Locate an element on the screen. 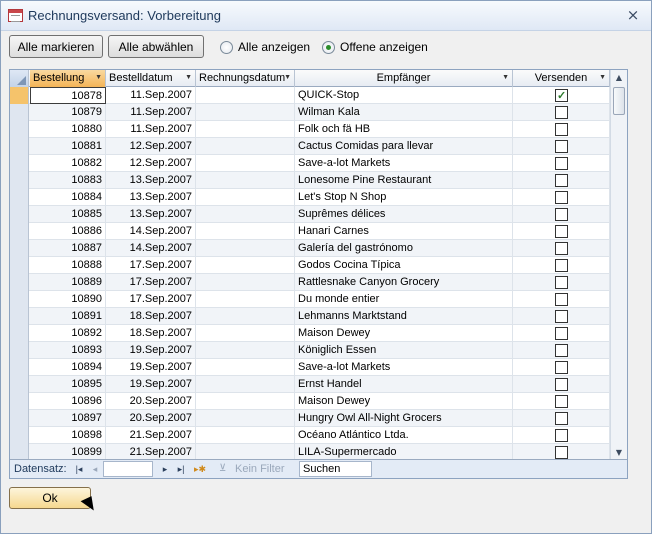 Image resolution: width=652 pixels, height=534 pixels. table-row: 10890 17.Sep.2007 Du monde entier is located at coordinates (310, 299).